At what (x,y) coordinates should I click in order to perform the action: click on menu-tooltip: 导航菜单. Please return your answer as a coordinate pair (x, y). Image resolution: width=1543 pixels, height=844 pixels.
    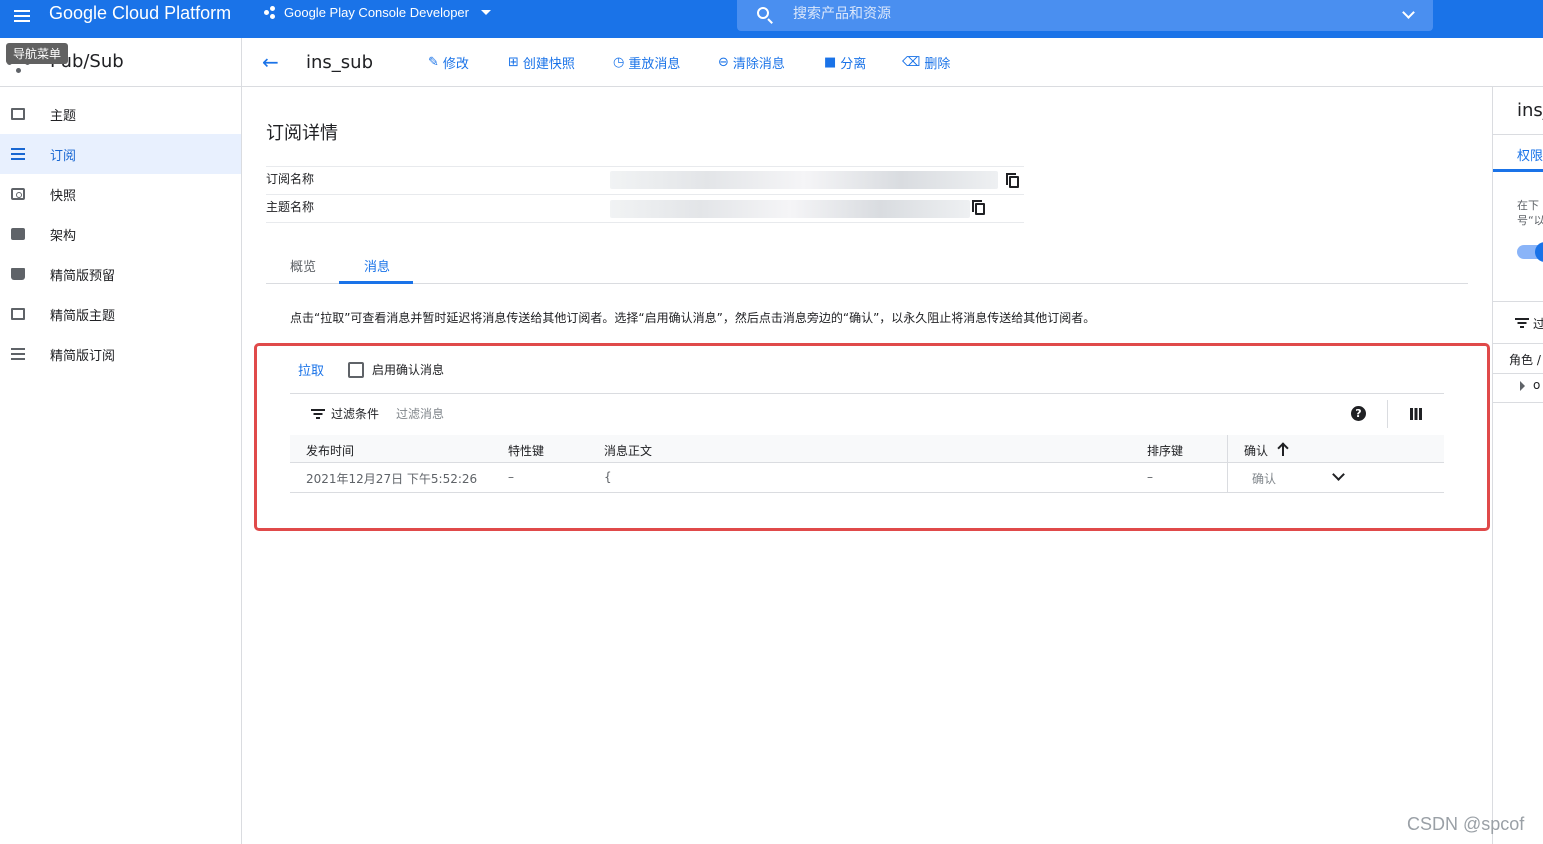
    Looking at the image, I should click on (37, 53).